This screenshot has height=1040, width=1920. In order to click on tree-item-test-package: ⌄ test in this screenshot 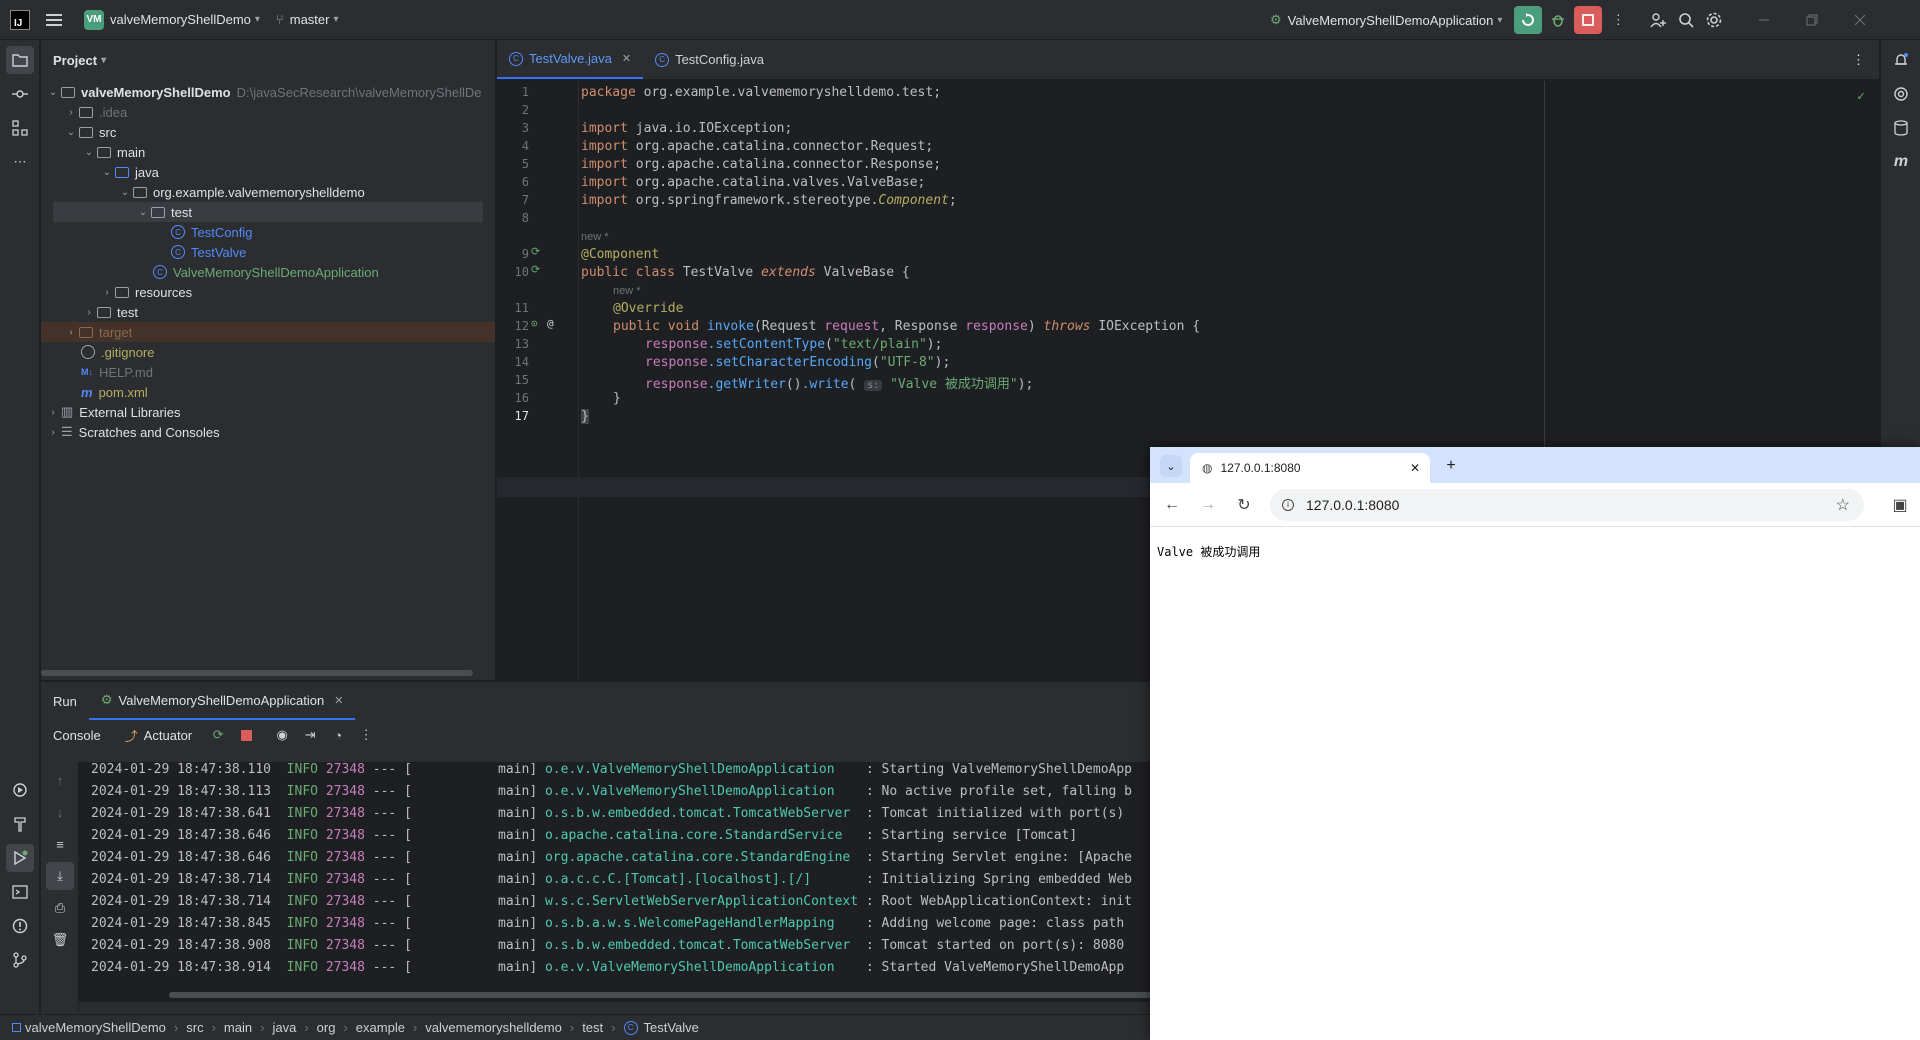, I will do `click(268, 212)`.